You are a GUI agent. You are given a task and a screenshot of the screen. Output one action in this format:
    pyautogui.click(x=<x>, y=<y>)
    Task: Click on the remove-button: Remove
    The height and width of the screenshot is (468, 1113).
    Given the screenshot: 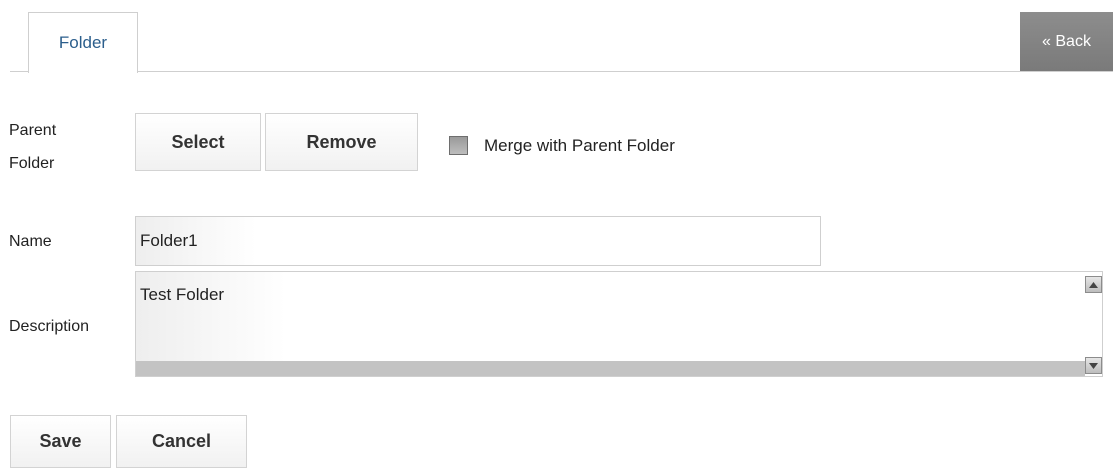 What is the action you would take?
    pyautogui.click(x=341, y=142)
    